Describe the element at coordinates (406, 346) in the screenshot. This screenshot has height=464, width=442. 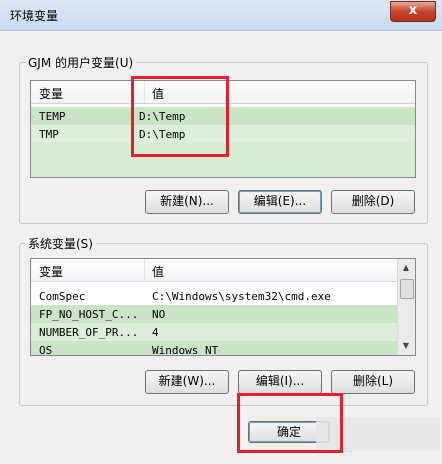
I see `down-arrow-icon: ▼` at that location.